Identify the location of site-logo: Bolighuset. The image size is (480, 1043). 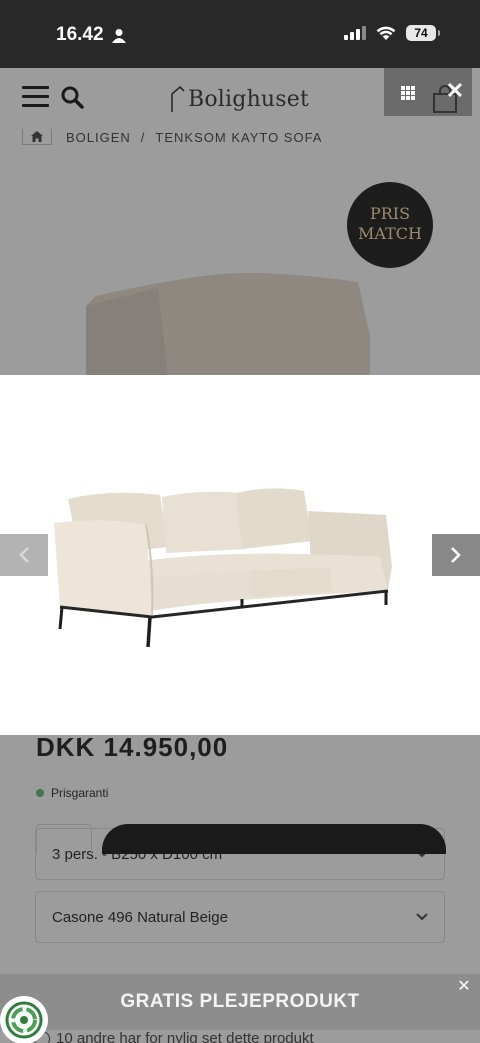
(239, 99).